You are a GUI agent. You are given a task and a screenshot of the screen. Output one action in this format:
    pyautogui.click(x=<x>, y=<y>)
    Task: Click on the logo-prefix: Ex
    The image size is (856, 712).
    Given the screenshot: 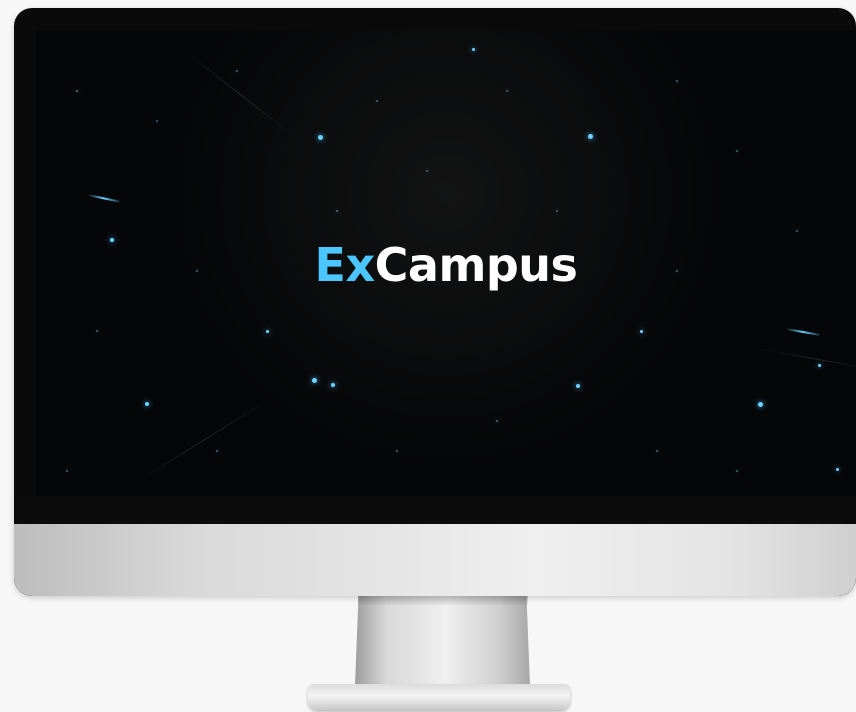 What is the action you would take?
    pyautogui.click(x=345, y=265)
    